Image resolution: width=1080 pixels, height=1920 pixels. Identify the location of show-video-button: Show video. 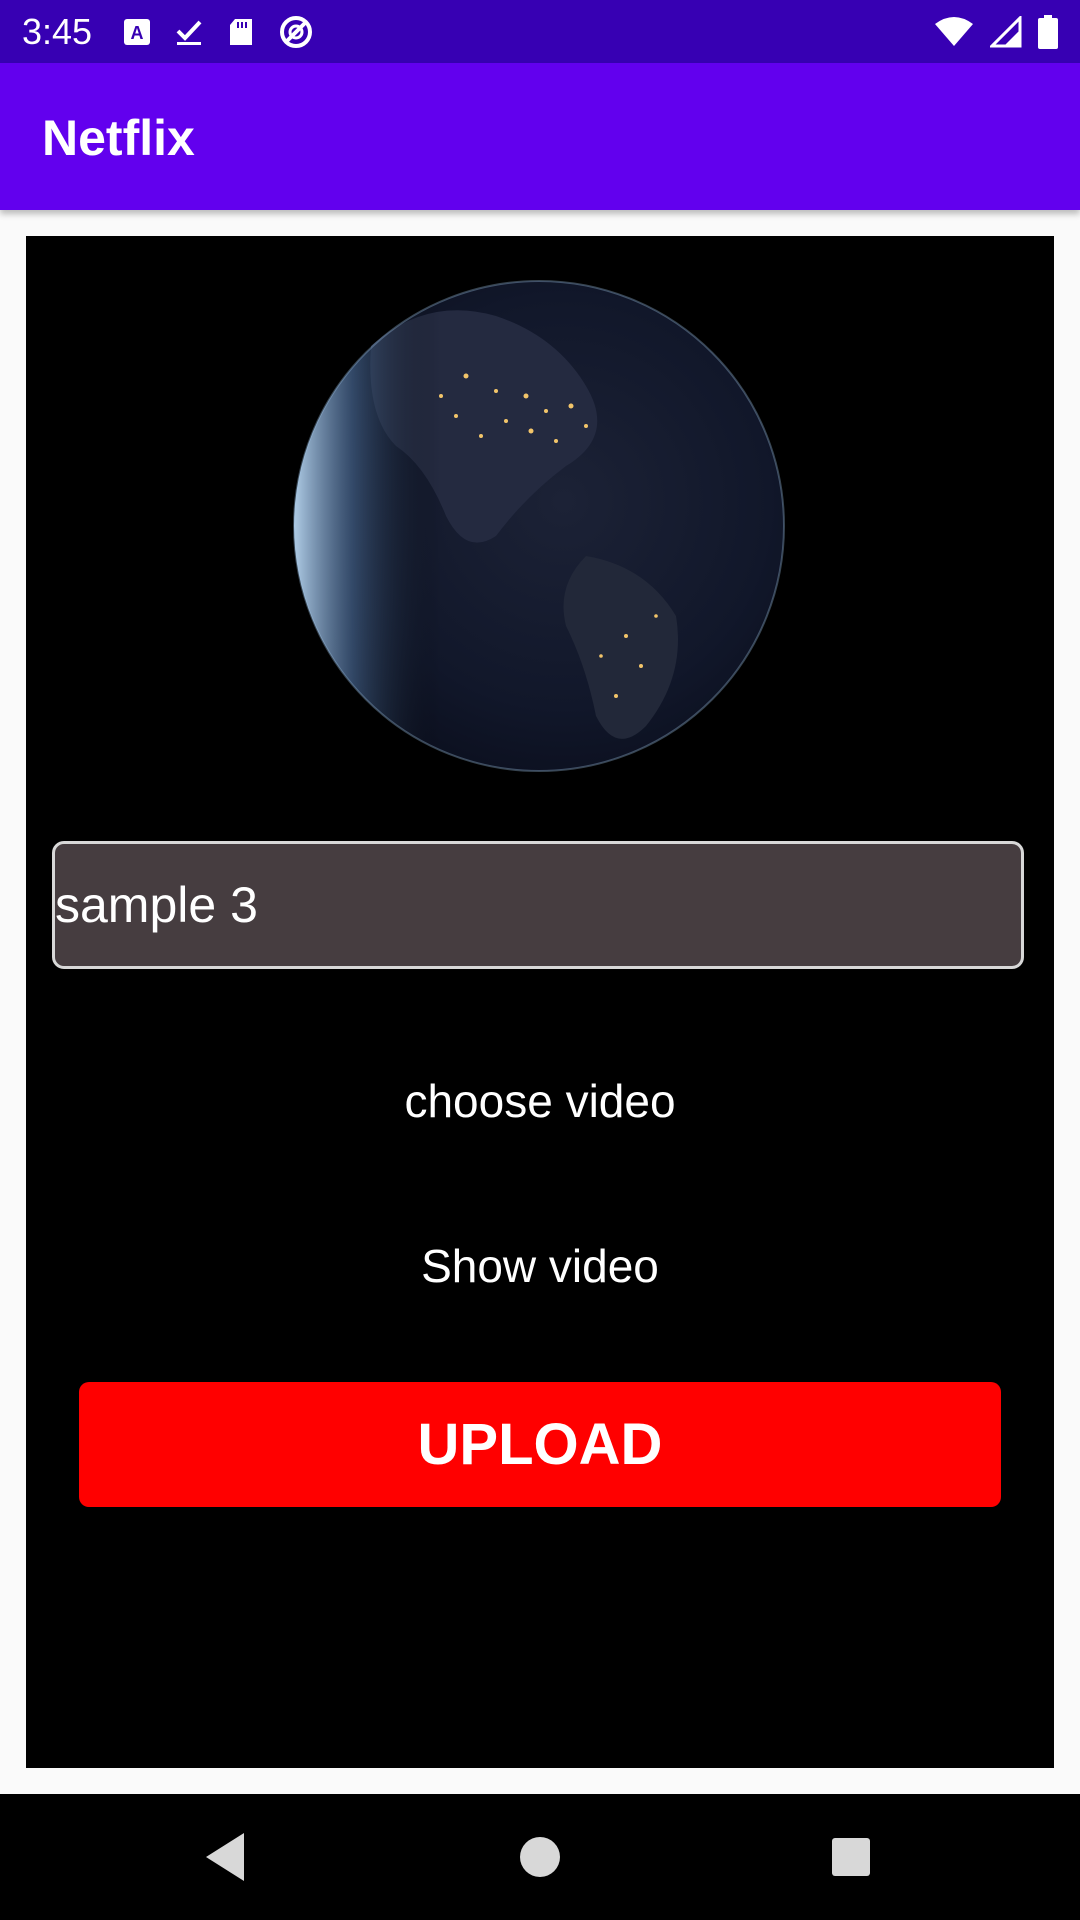
(540, 1266).